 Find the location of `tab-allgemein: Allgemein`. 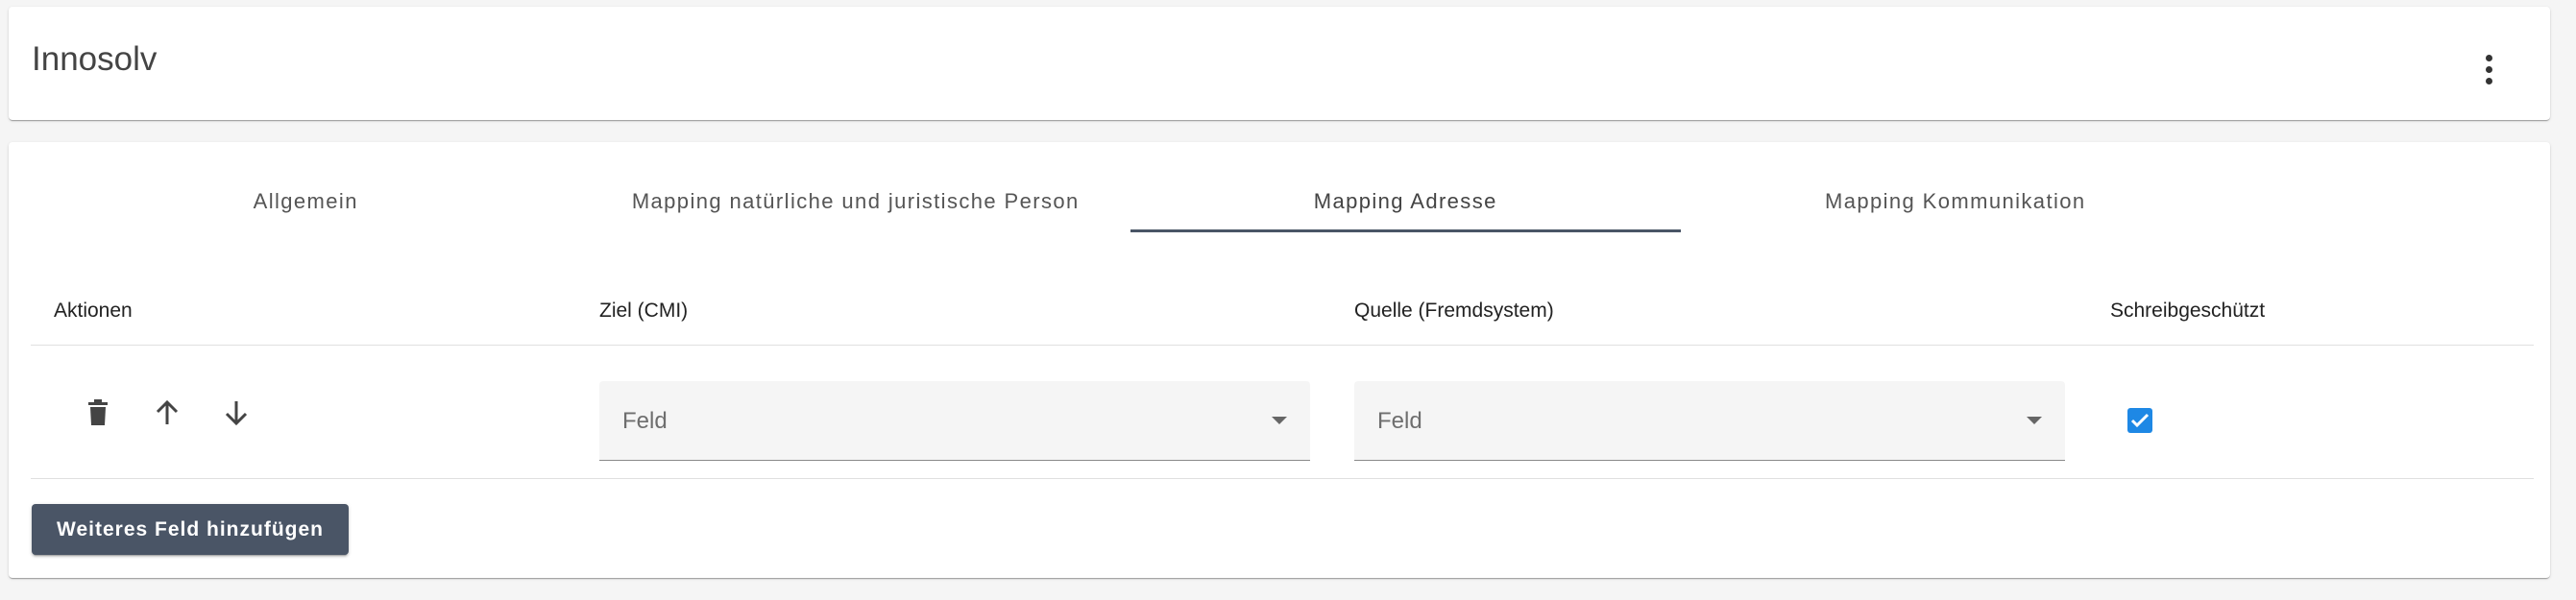

tab-allgemein: Allgemein is located at coordinates (306, 201).